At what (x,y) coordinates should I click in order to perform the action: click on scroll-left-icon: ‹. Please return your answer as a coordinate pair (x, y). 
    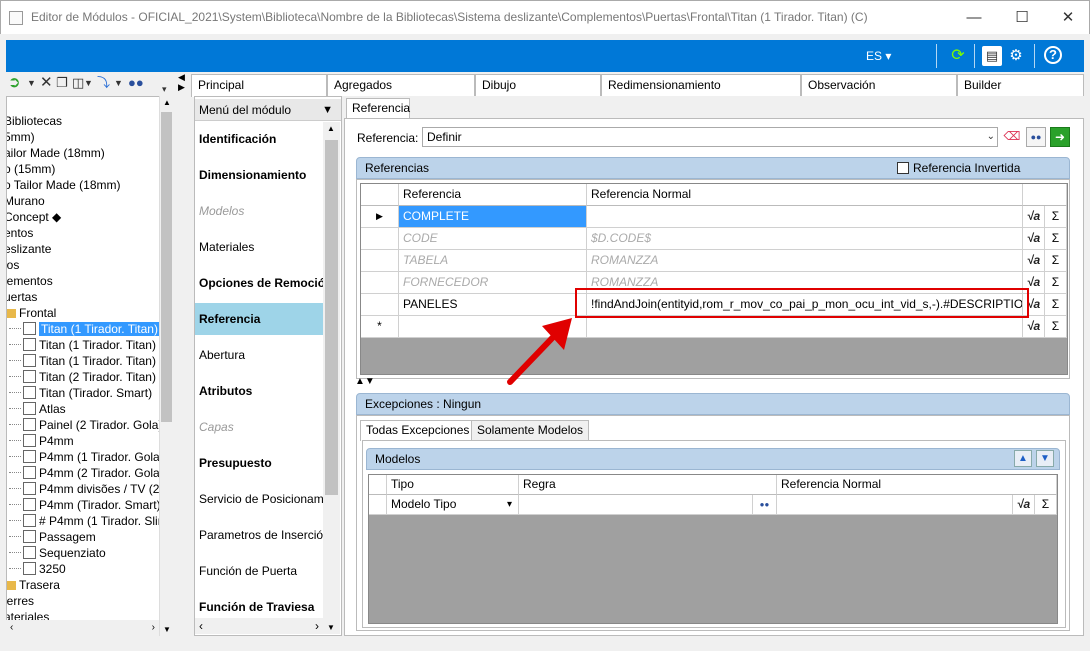
    Looking at the image, I should click on (11, 627).